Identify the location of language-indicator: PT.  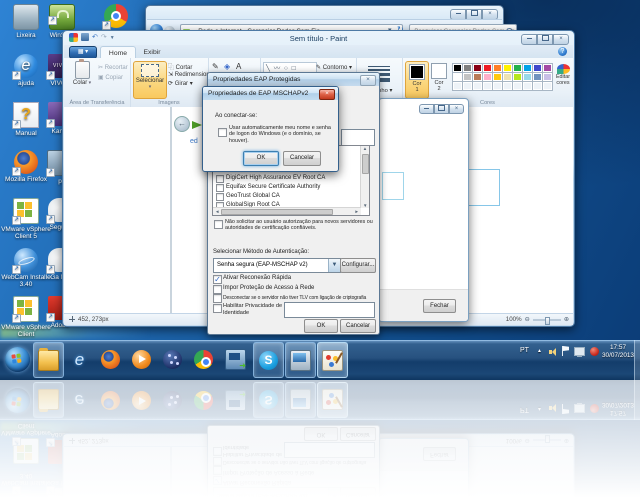
(524, 350).